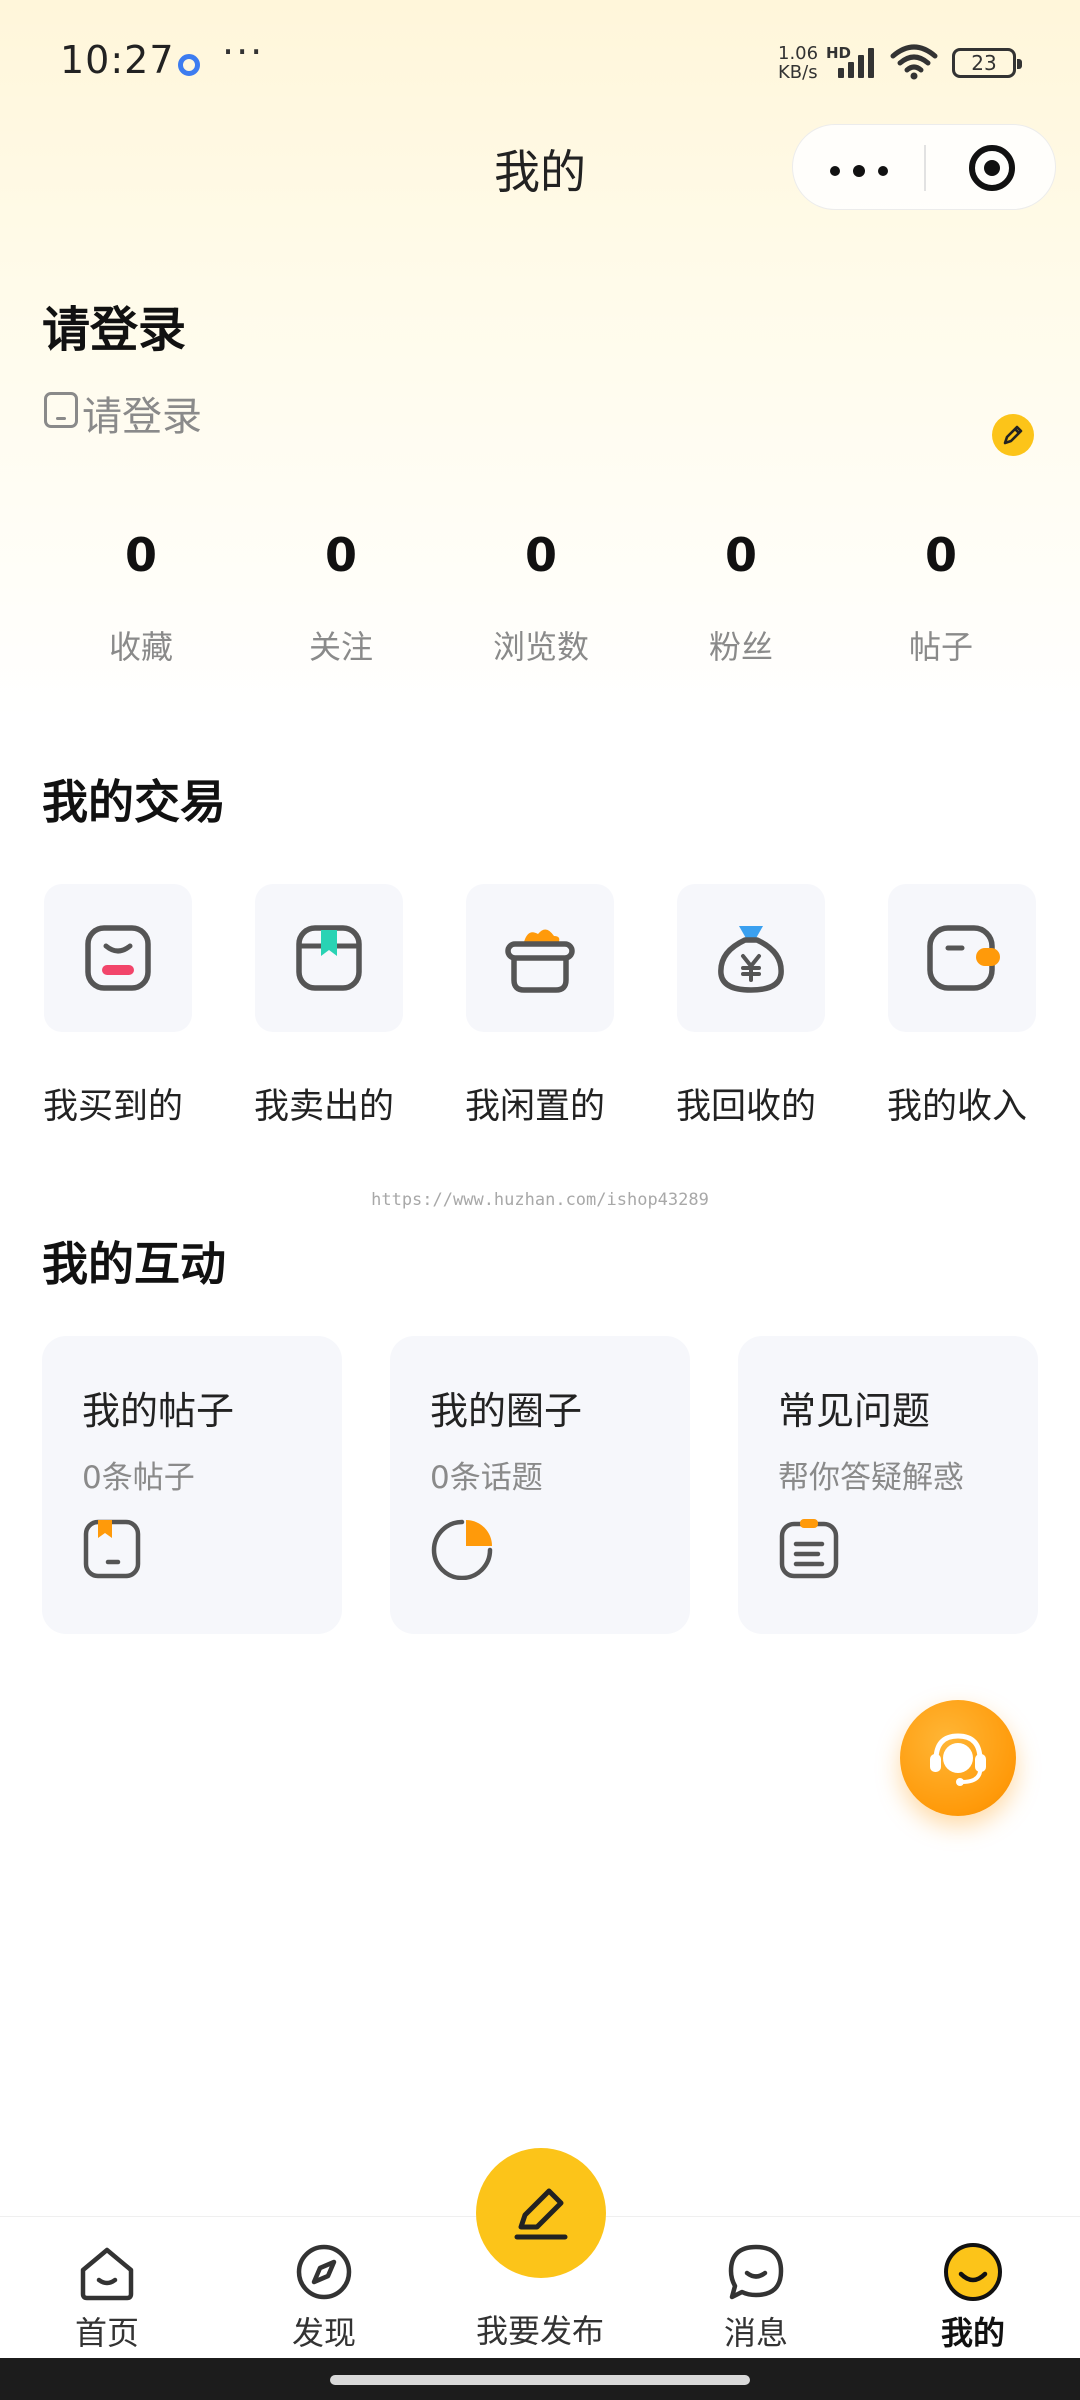 The image size is (1080, 2400). Describe the element at coordinates (859, 171) in the screenshot. I see `more-dots-icon` at that location.